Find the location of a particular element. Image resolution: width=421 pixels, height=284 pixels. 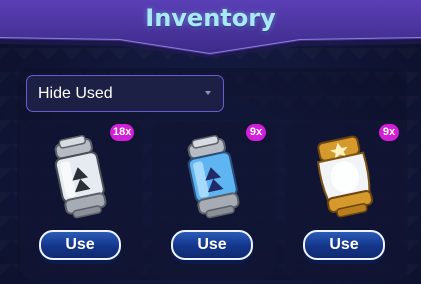

page-title: Inventory is located at coordinates (210, 18).